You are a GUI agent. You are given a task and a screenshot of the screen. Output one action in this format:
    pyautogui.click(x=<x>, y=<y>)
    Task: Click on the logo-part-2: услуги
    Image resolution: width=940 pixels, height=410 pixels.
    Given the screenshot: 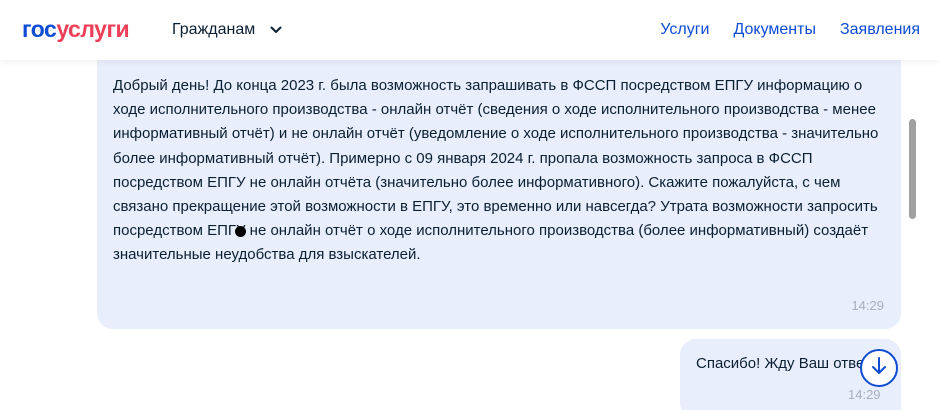 What is the action you would take?
    pyautogui.click(x=93, y=29)
    